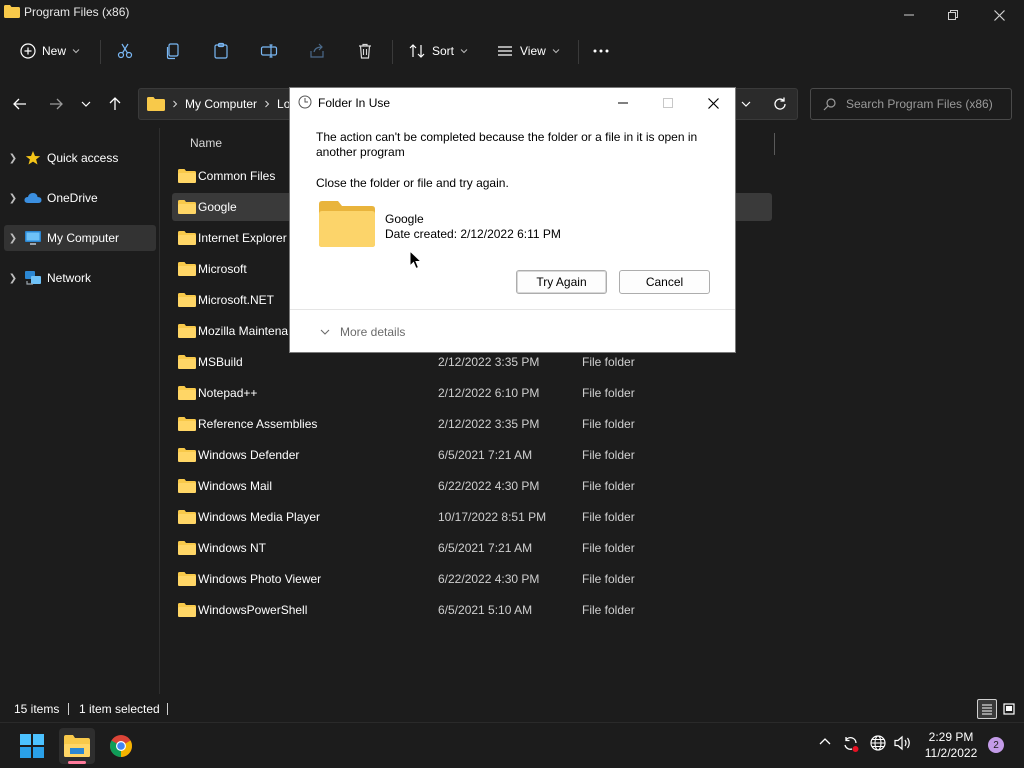 Image resolution: width=1024 pixels, height=768 pixels. What do you see at coordinates (37, 709) in the screenshot?
I see `item-count: 15 items` at bounding box center [37, 709].